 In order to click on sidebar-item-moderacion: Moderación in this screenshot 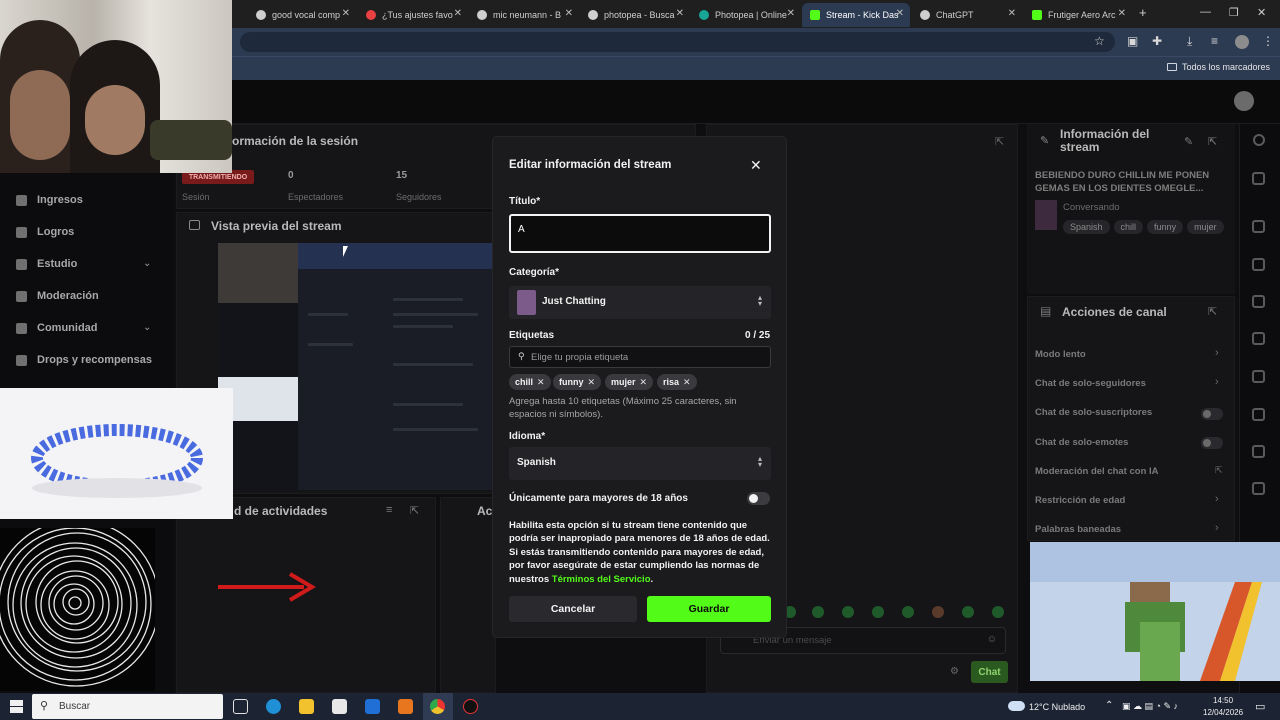, I will do `click(57, 296)`.